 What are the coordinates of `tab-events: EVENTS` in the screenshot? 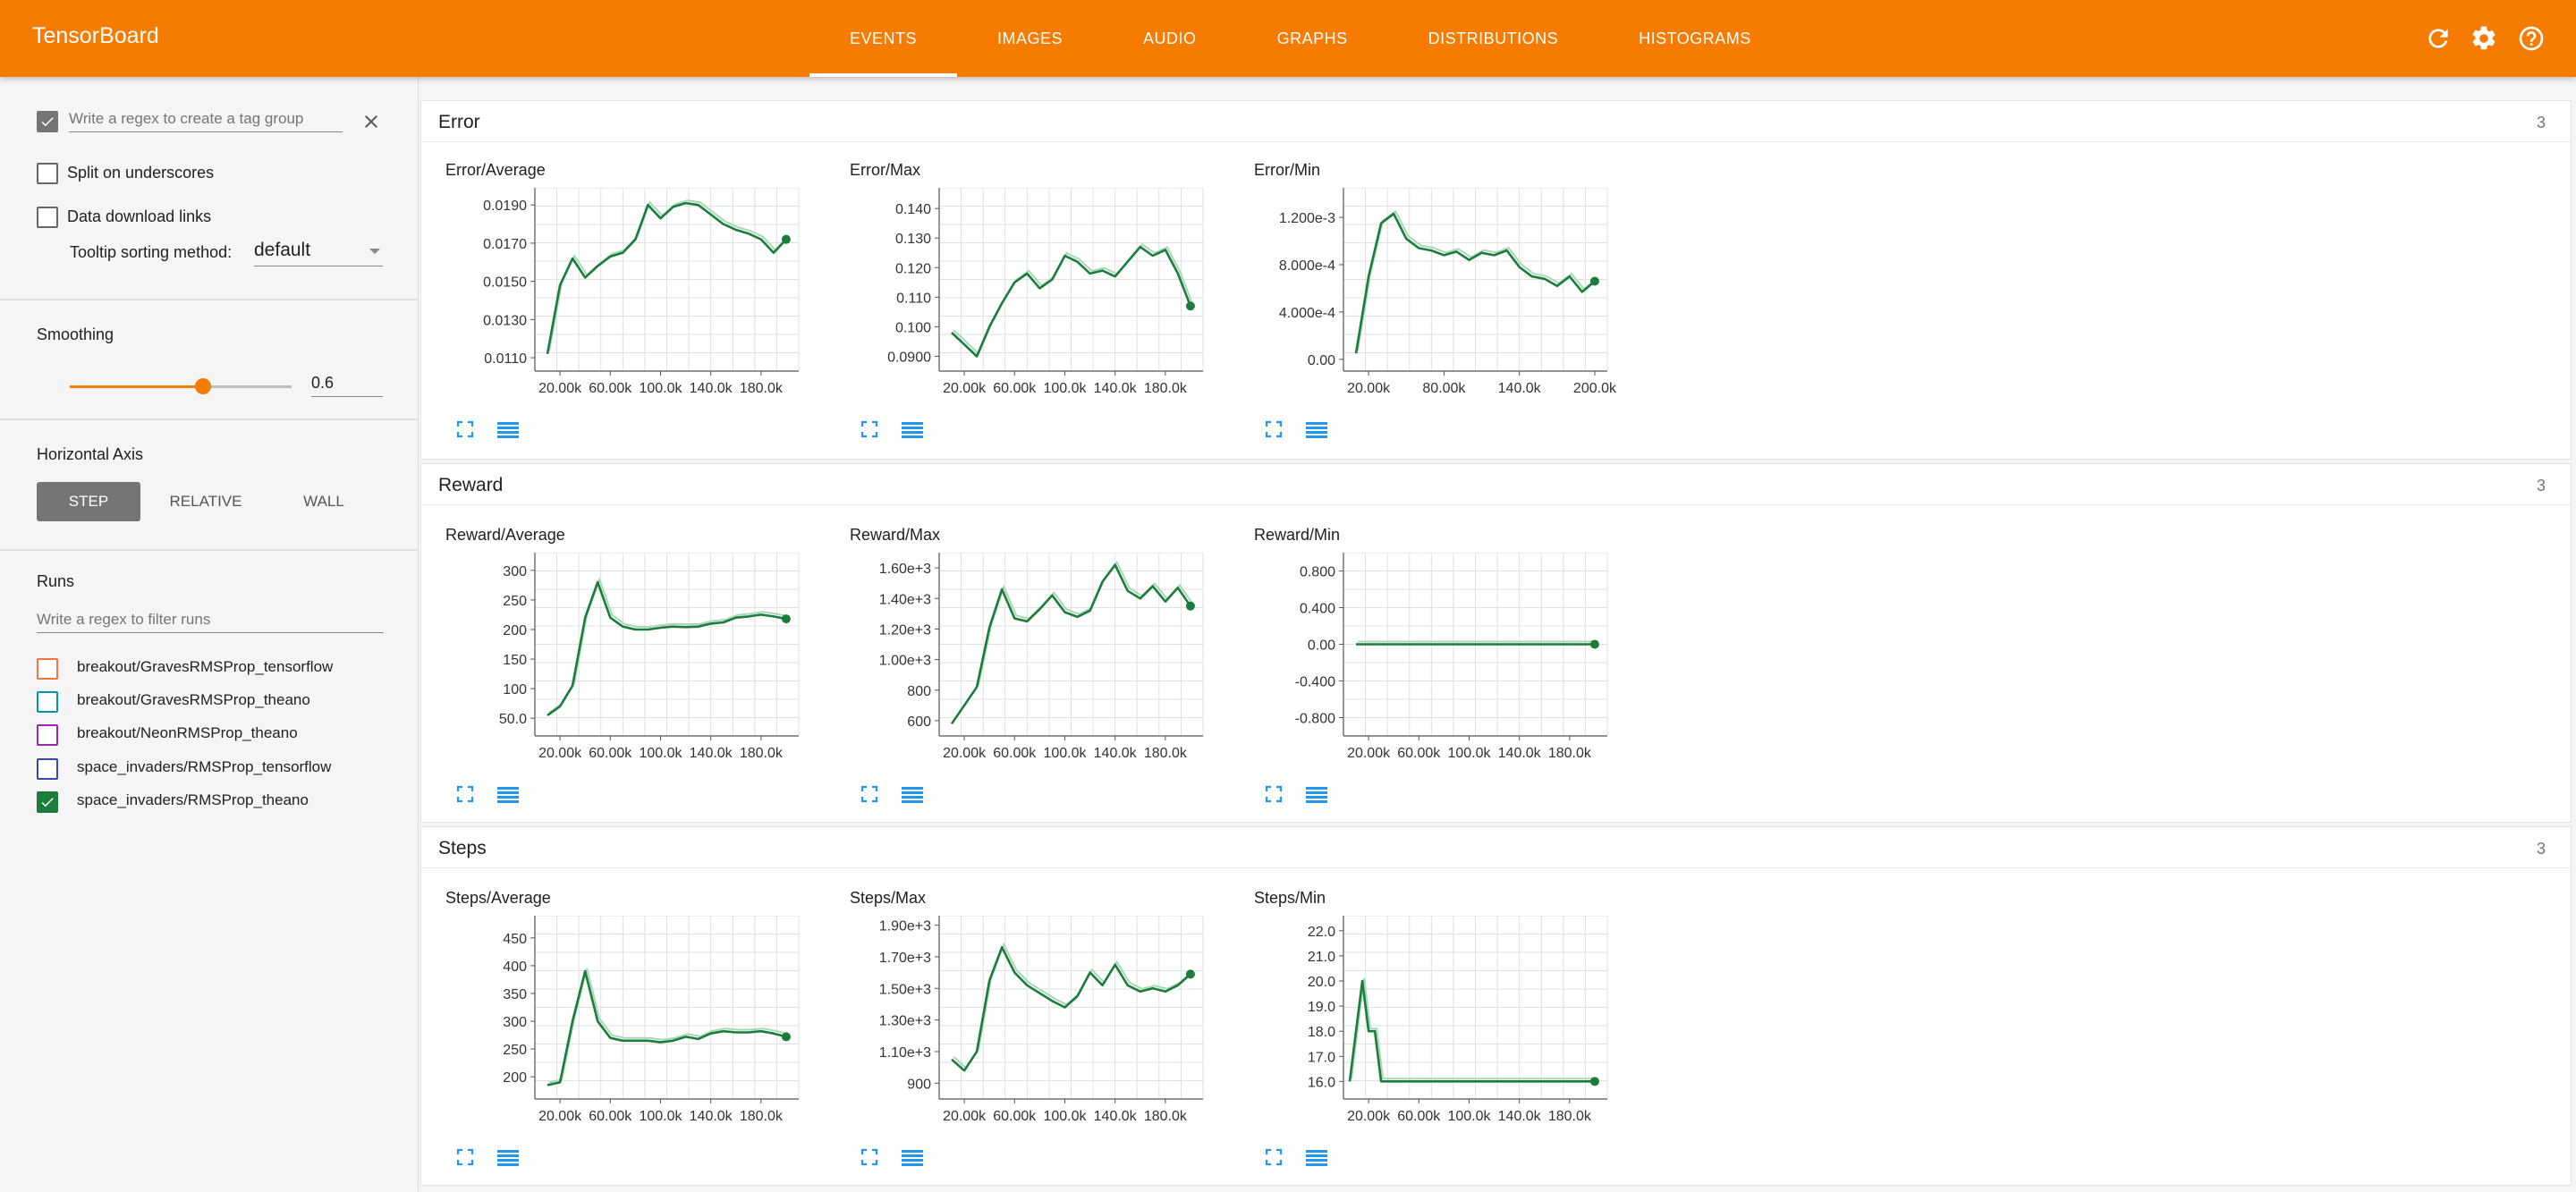 It's located at (883, 38).